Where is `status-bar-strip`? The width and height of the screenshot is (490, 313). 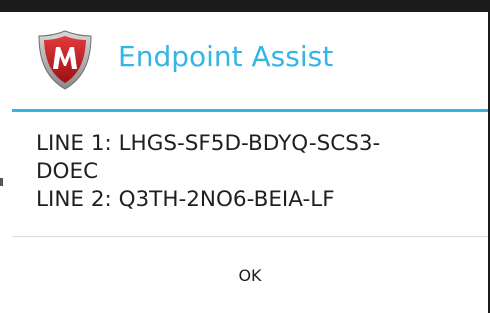
status-bar-strip is located at coordinates (245, 6).